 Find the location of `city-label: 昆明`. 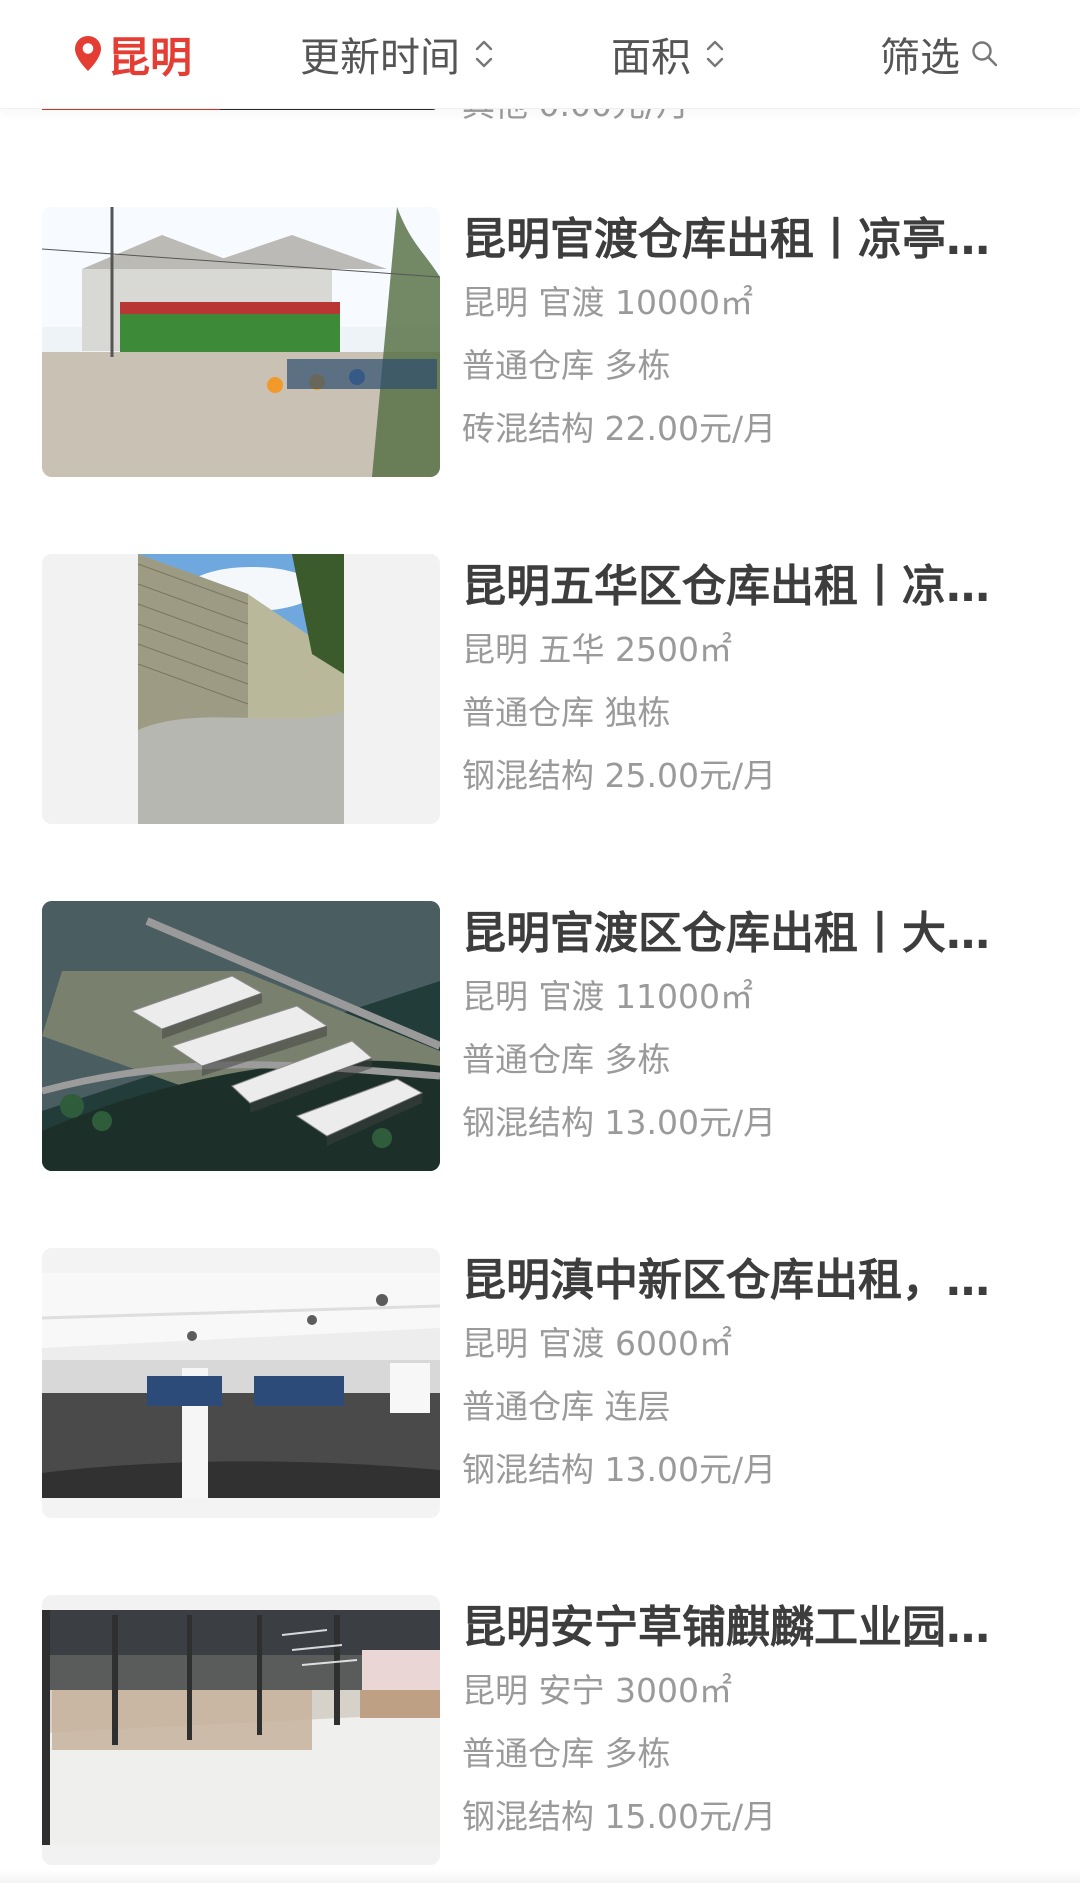

city-label: 昆明 is located at coordinates (150, 57).